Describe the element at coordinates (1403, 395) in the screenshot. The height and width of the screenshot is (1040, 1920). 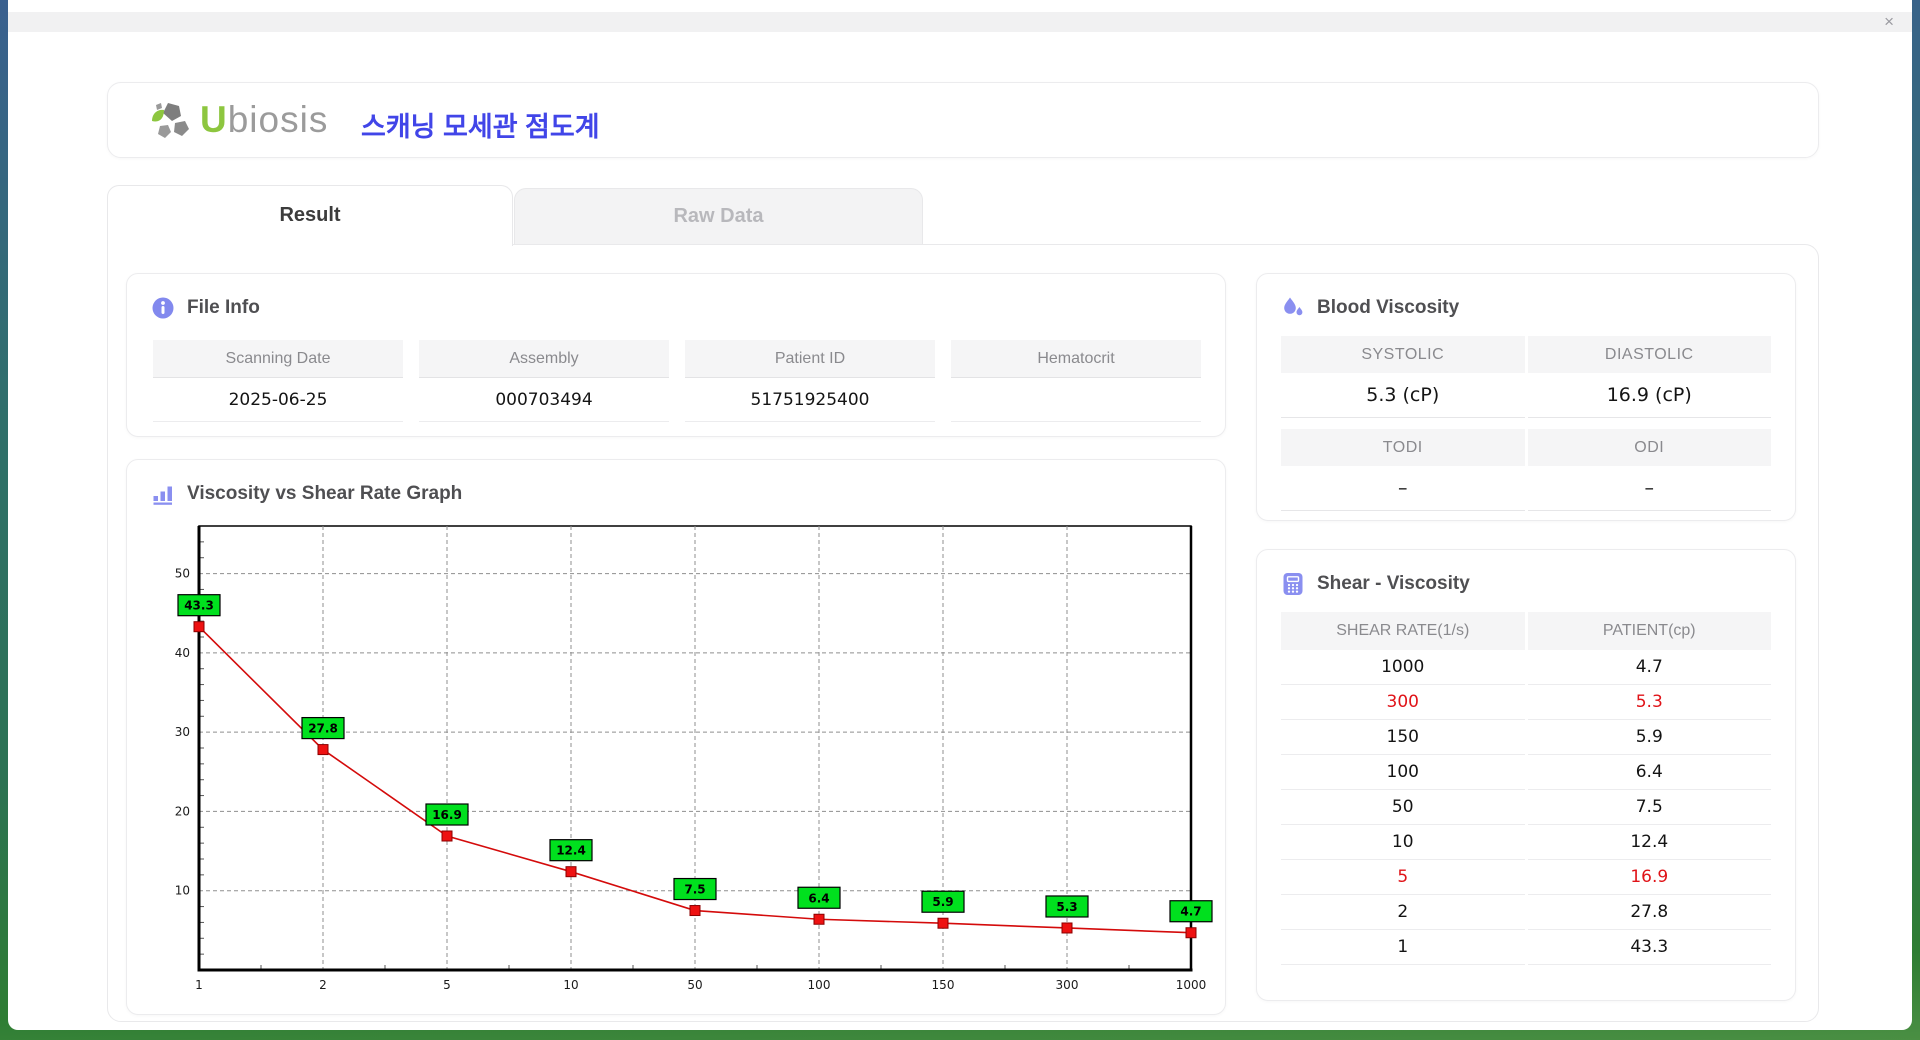
I see `bv-value: 5.3 (cP)` at that location.